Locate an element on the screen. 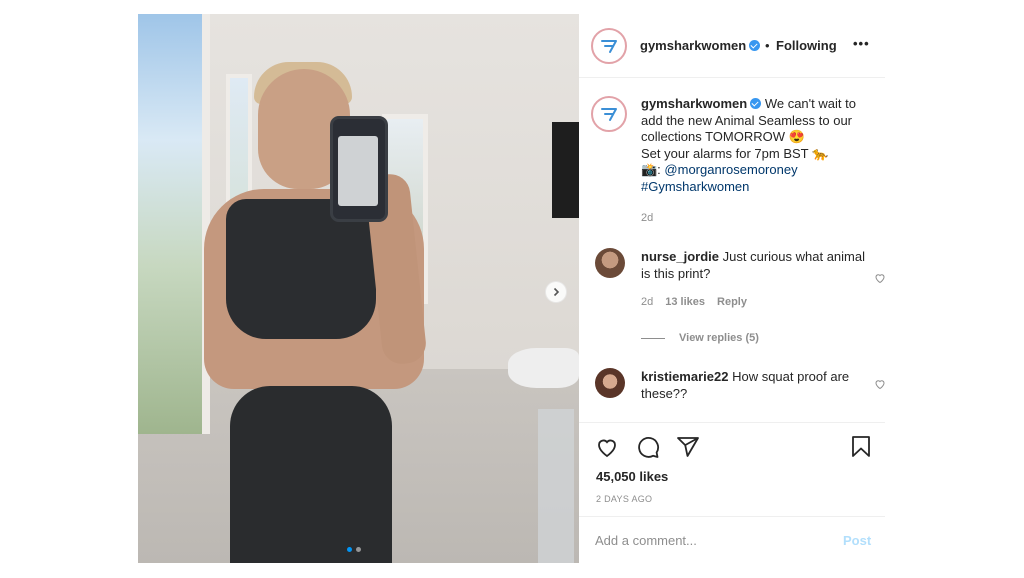  following-button: Following is located at coordinates (806, 45).